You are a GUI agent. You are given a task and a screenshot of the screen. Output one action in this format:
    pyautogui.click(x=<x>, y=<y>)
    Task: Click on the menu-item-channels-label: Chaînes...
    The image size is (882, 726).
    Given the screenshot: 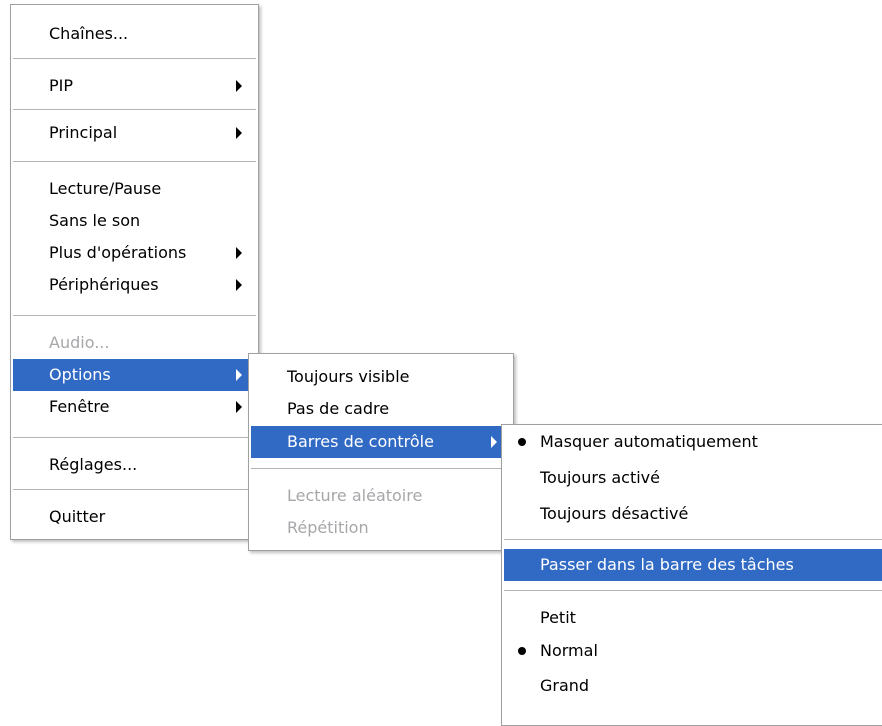 What is the action you would take?
    pyautogui.click(x=89, y=33)
    